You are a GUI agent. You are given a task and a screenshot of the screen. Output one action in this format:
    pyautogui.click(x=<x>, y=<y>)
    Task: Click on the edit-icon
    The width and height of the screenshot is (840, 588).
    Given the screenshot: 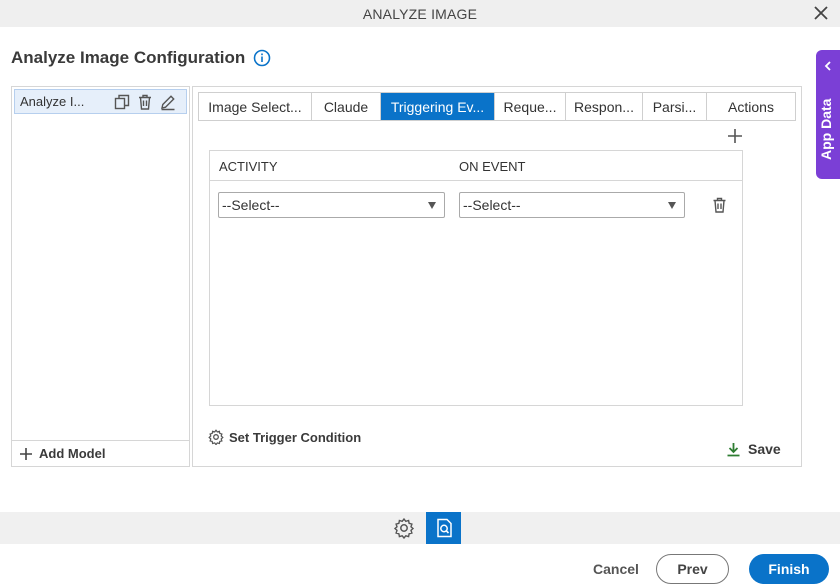 What is the action you would take?
    pyautogui.click(x=168, y=102)
    